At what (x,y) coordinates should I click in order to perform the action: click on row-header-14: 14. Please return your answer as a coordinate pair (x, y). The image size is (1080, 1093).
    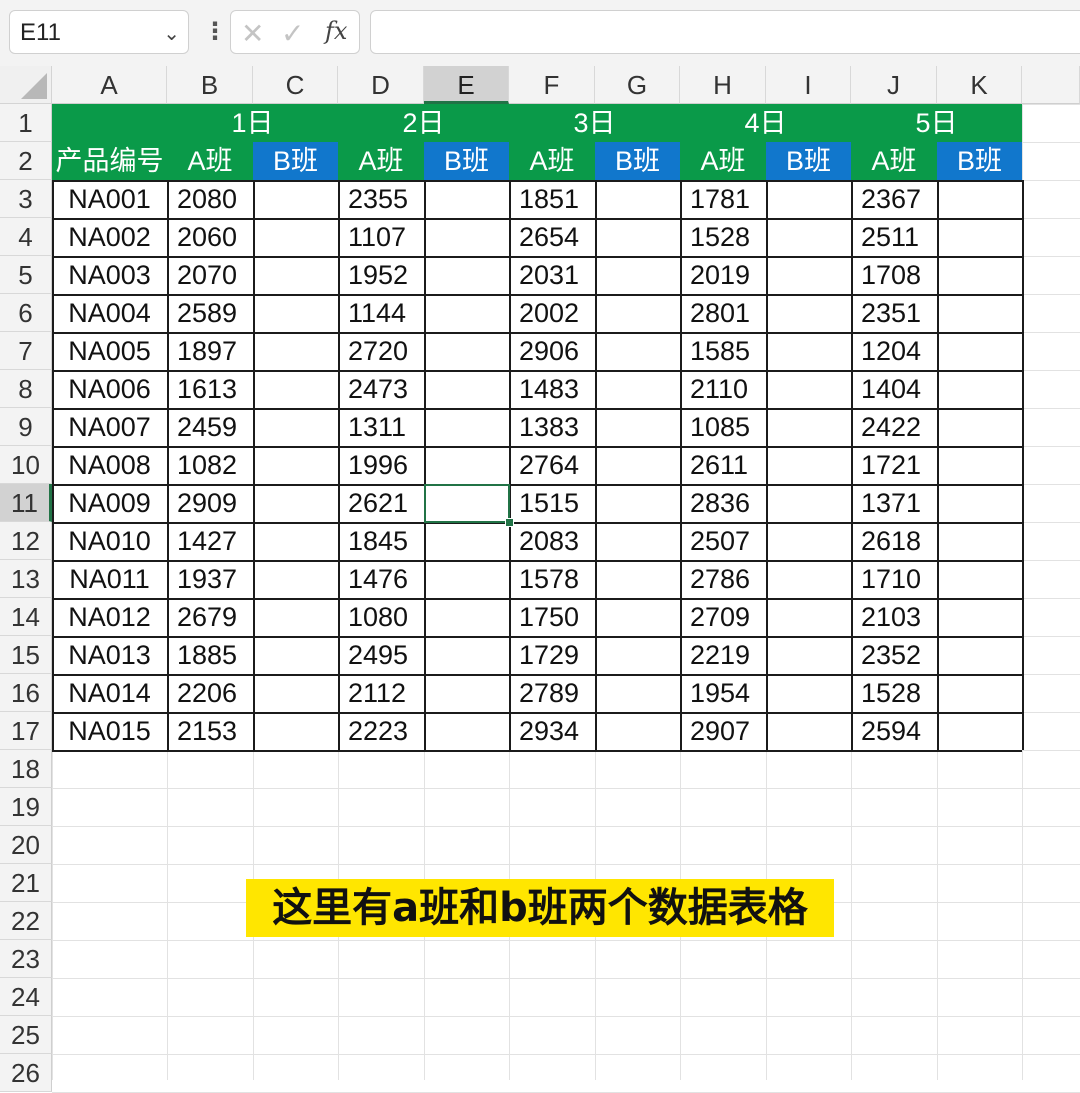
    Looking at the image, I should click on (26, 617).